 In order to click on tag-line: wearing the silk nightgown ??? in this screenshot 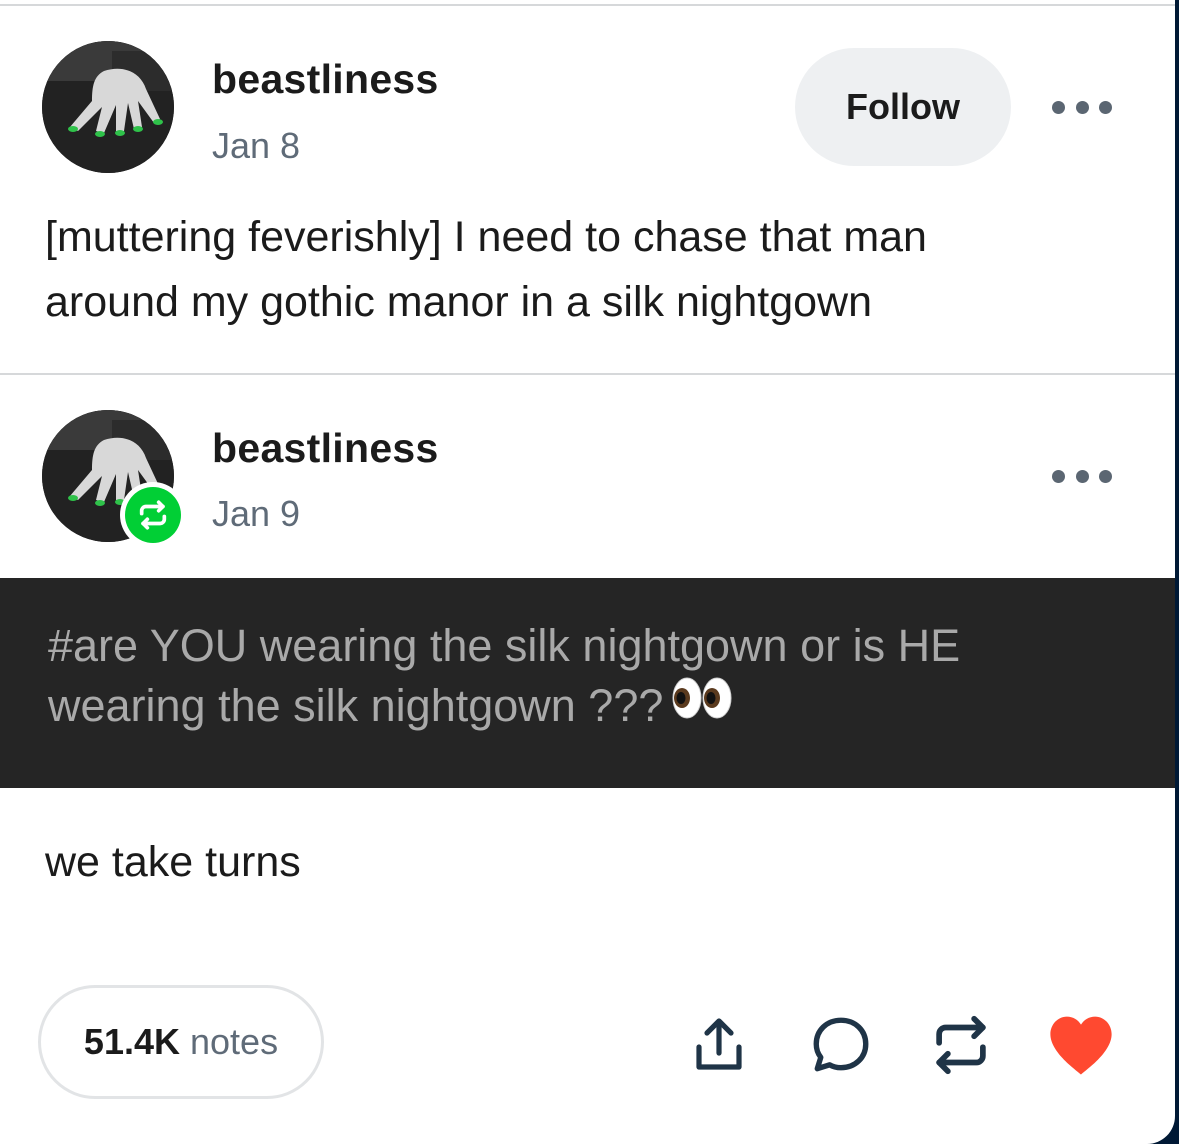, I will do `click(598, 707)`.